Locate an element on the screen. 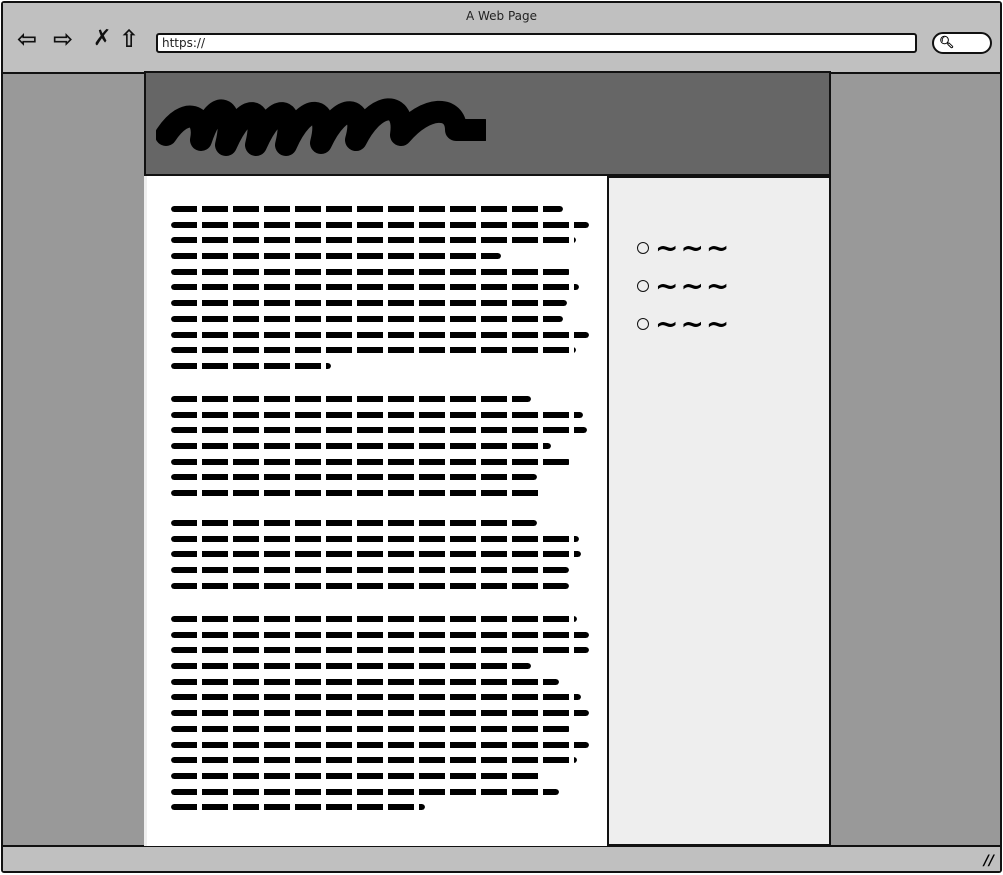 The width and height of the screenshot is (1003, 875). home-icon: ⇧ is located at coordinates (129, 39).